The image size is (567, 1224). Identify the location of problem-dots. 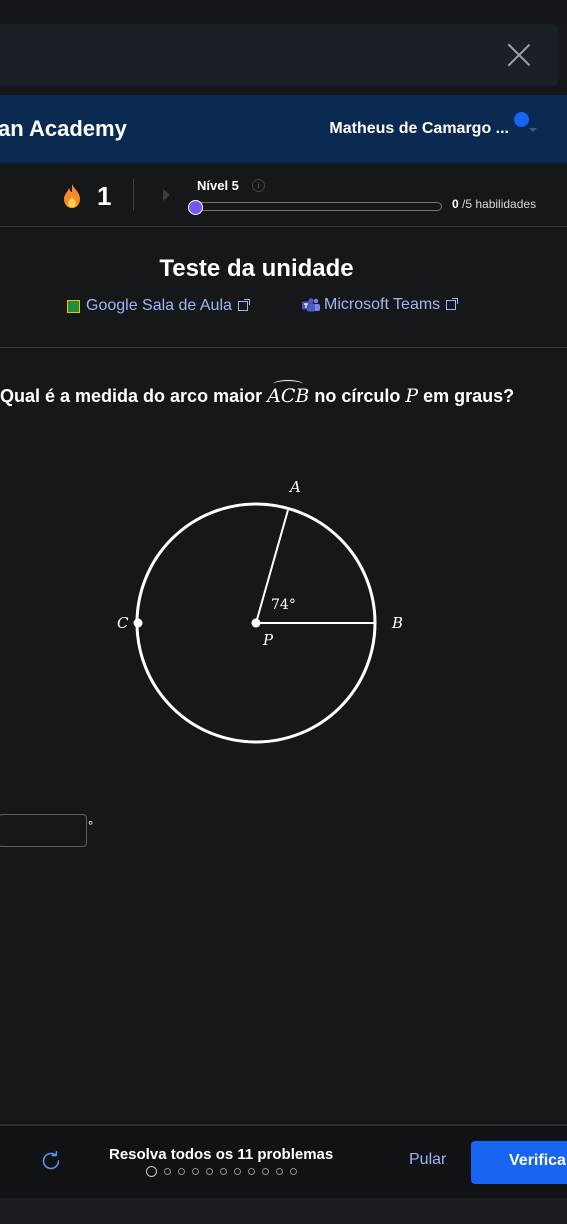
(221, 1171).